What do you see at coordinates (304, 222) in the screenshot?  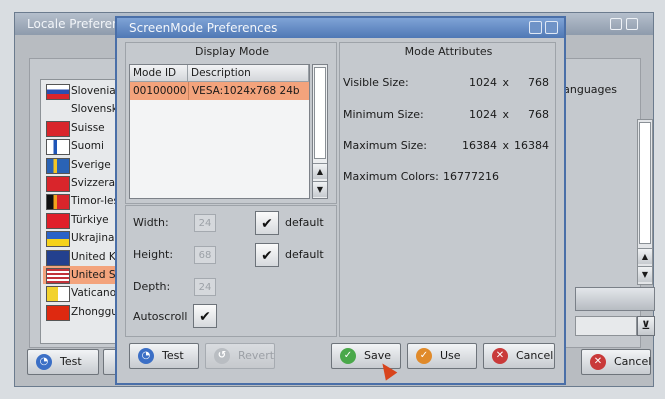 I see `width-default-label: default` at bounding box center [304, 222].